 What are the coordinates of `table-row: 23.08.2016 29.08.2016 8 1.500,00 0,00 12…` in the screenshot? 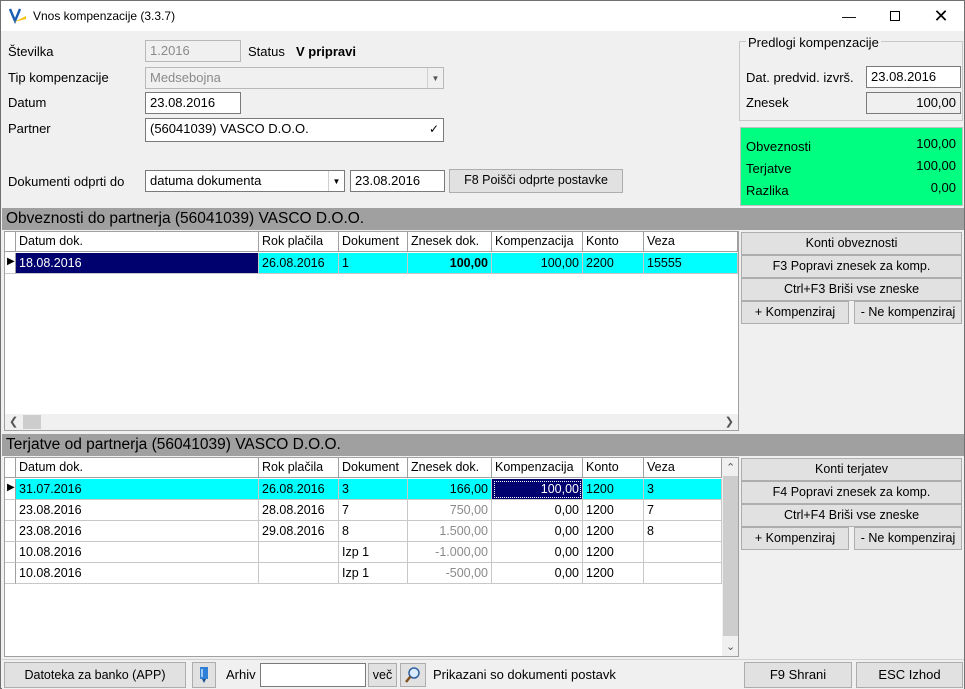 It's located at (363, 531).